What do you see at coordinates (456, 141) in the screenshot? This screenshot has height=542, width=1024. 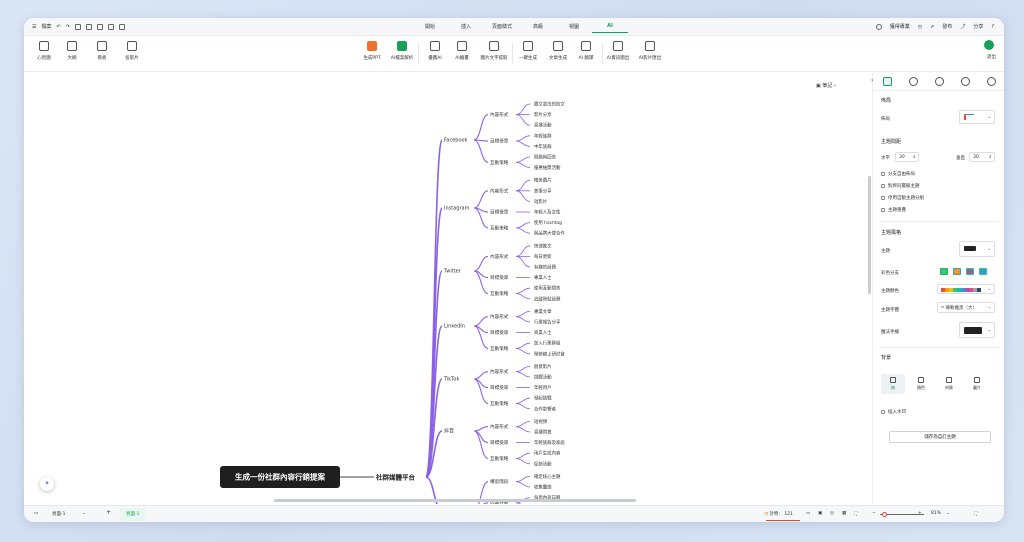 I see `branch-node-label: Facebook` at bounding box center [456, 141].